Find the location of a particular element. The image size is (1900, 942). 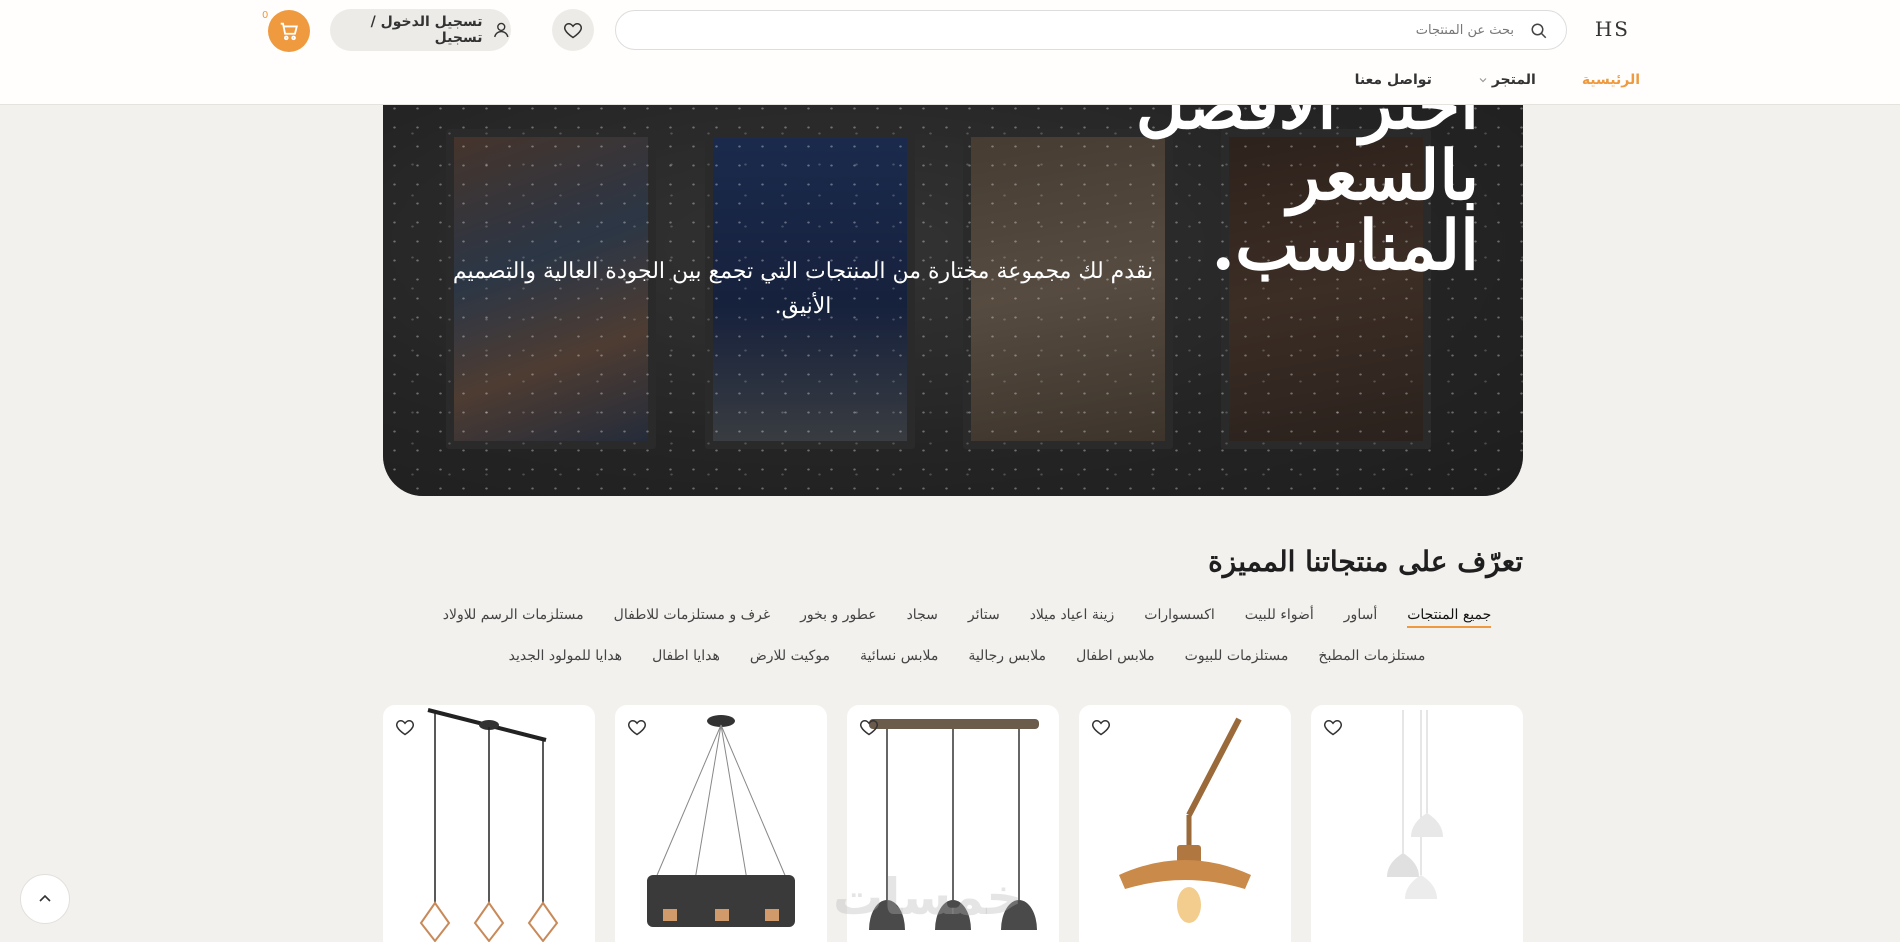

tab-rugs: سجاد is located at coordinates (922, 617).